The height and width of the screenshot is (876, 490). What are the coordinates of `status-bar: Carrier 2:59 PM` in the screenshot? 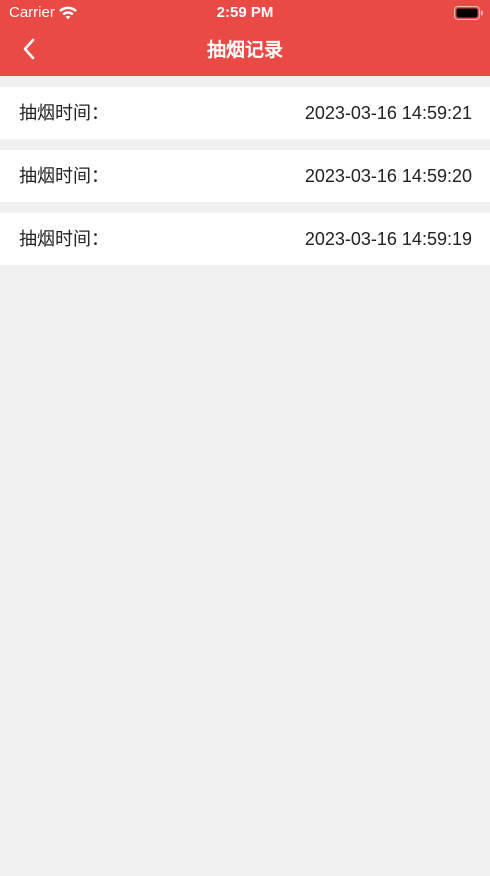 It's located at (245, 13).